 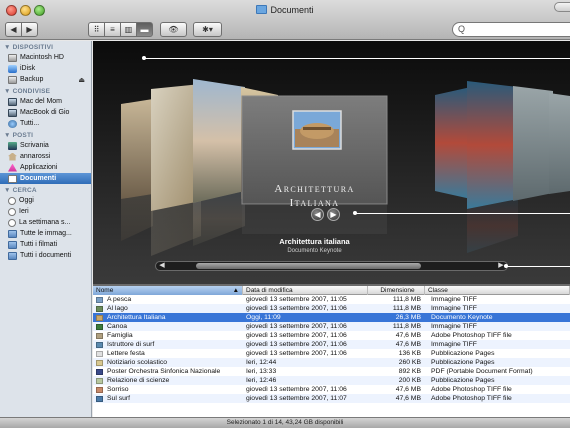 I want to click on sidebar-item-label: Oggi, so click(x=26, y=200).